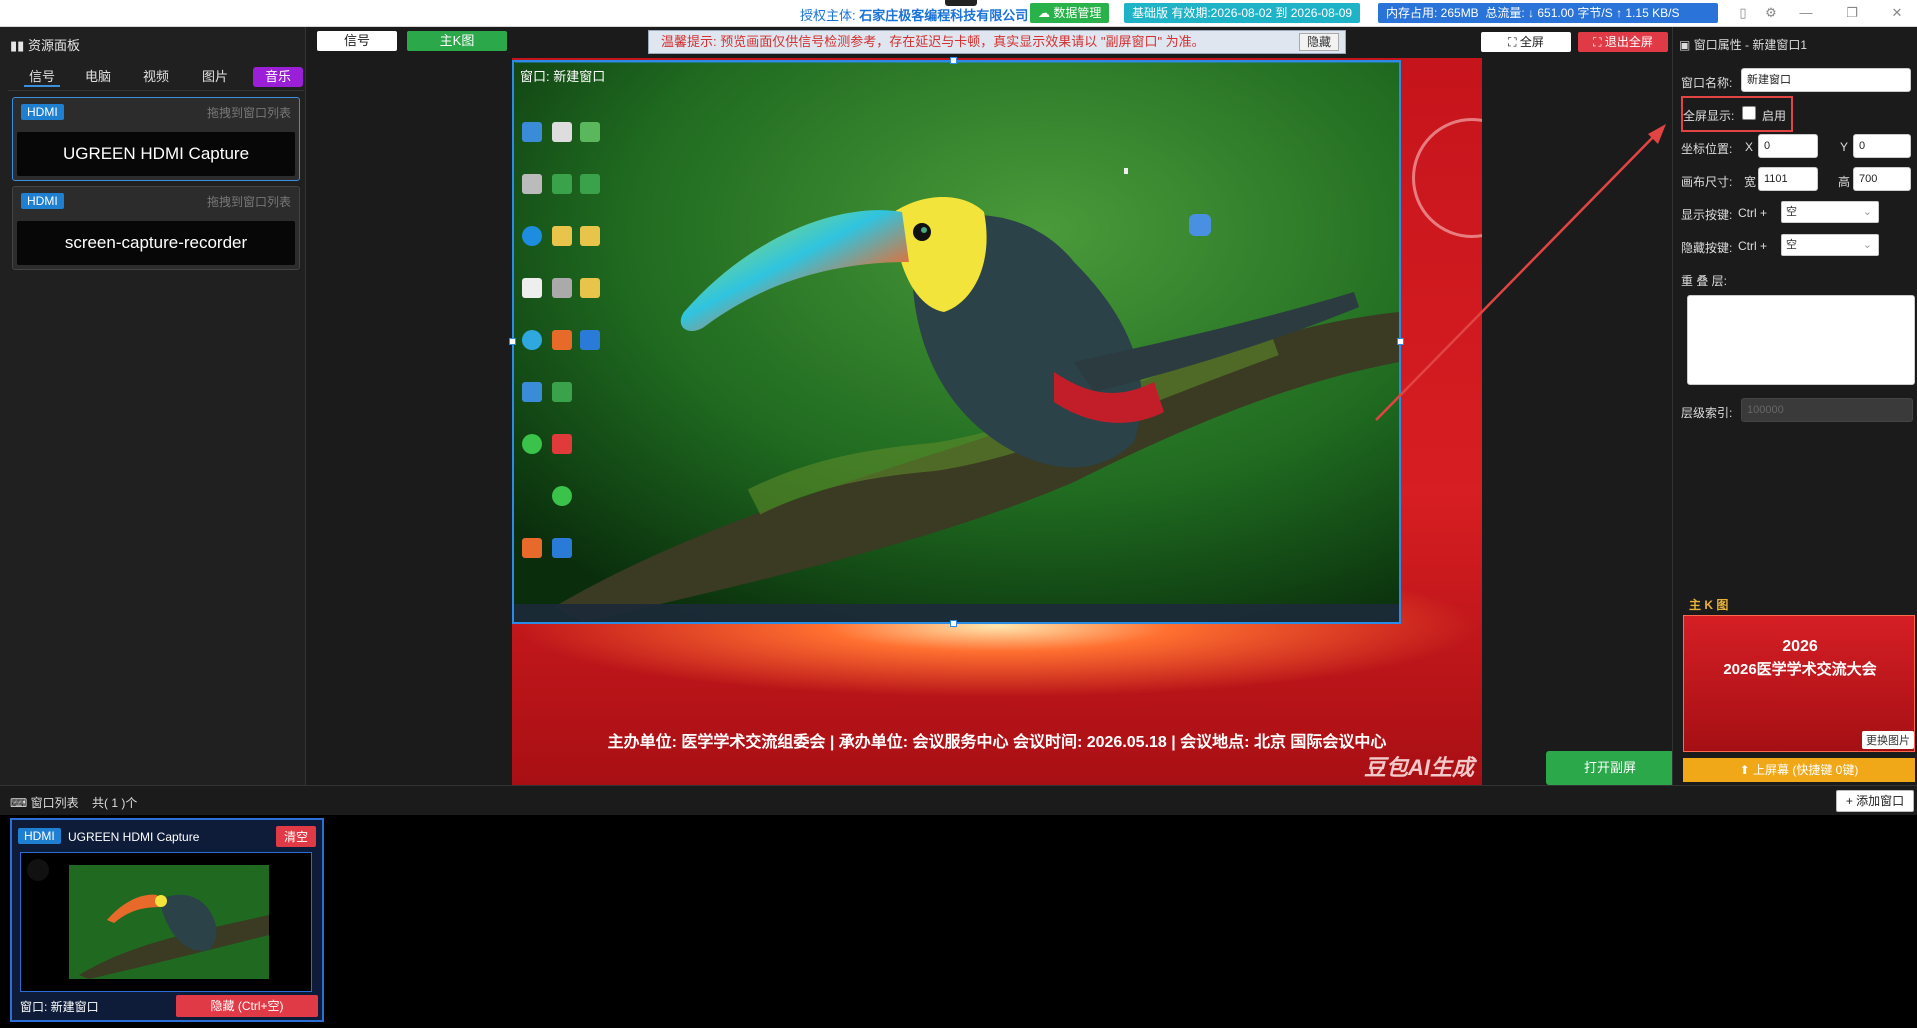 The height and width of the screenshot is (1028, 1917). I want to click on source-name: screen-capture-recorder, so click(156, 243).